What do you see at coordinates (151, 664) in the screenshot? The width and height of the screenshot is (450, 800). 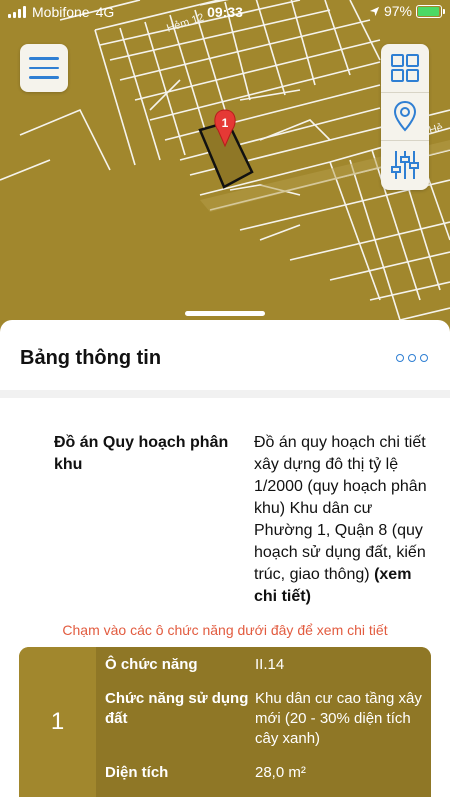 I see `card-key: Ô chức năng` at bounding box center [151, 664].